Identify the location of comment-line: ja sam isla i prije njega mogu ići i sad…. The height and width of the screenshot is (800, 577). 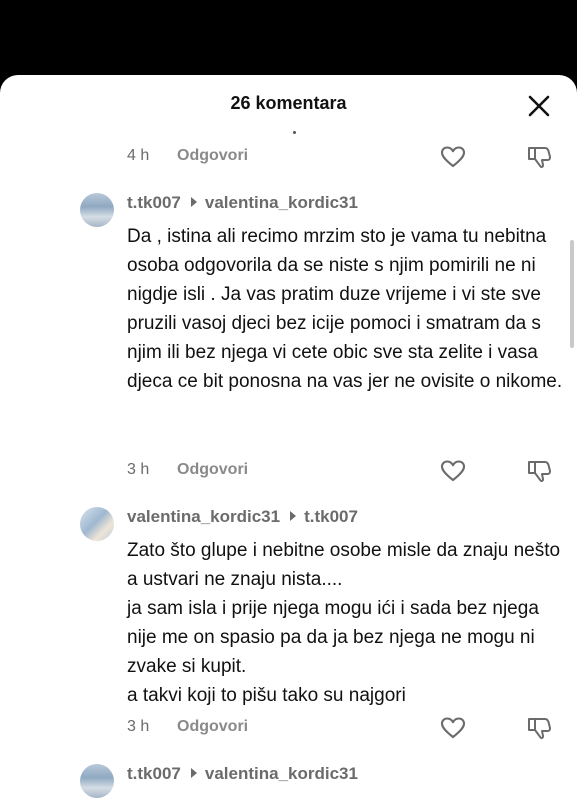
(333, 637).